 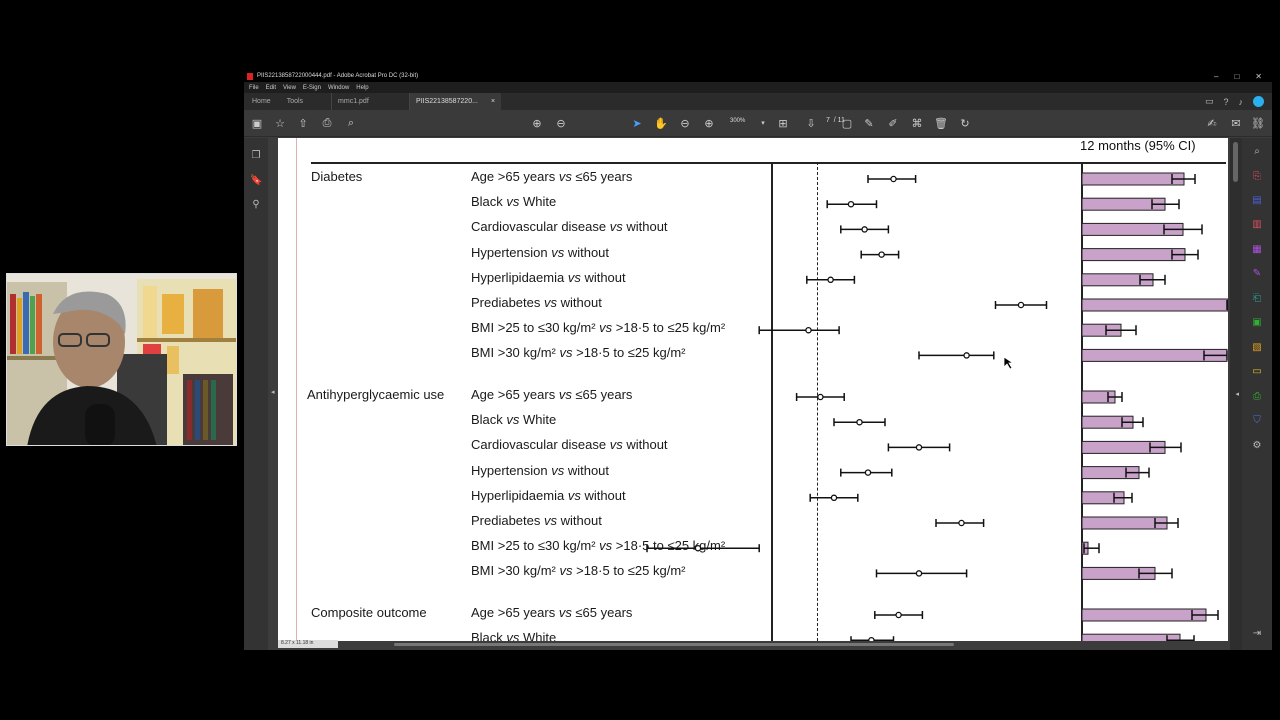 I want to click on fill-sign-icon: ✍, so click(x=1212, y=123).